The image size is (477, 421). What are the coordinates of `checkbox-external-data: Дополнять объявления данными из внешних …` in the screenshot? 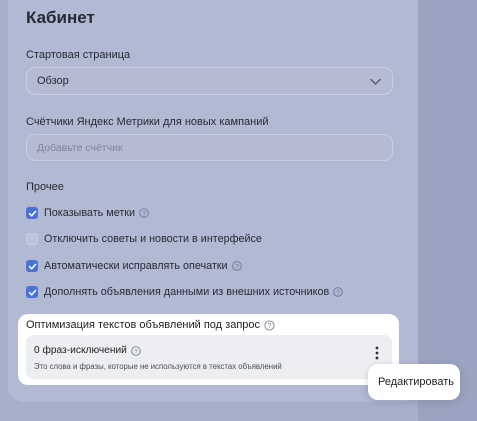 It's located at (184, 292).